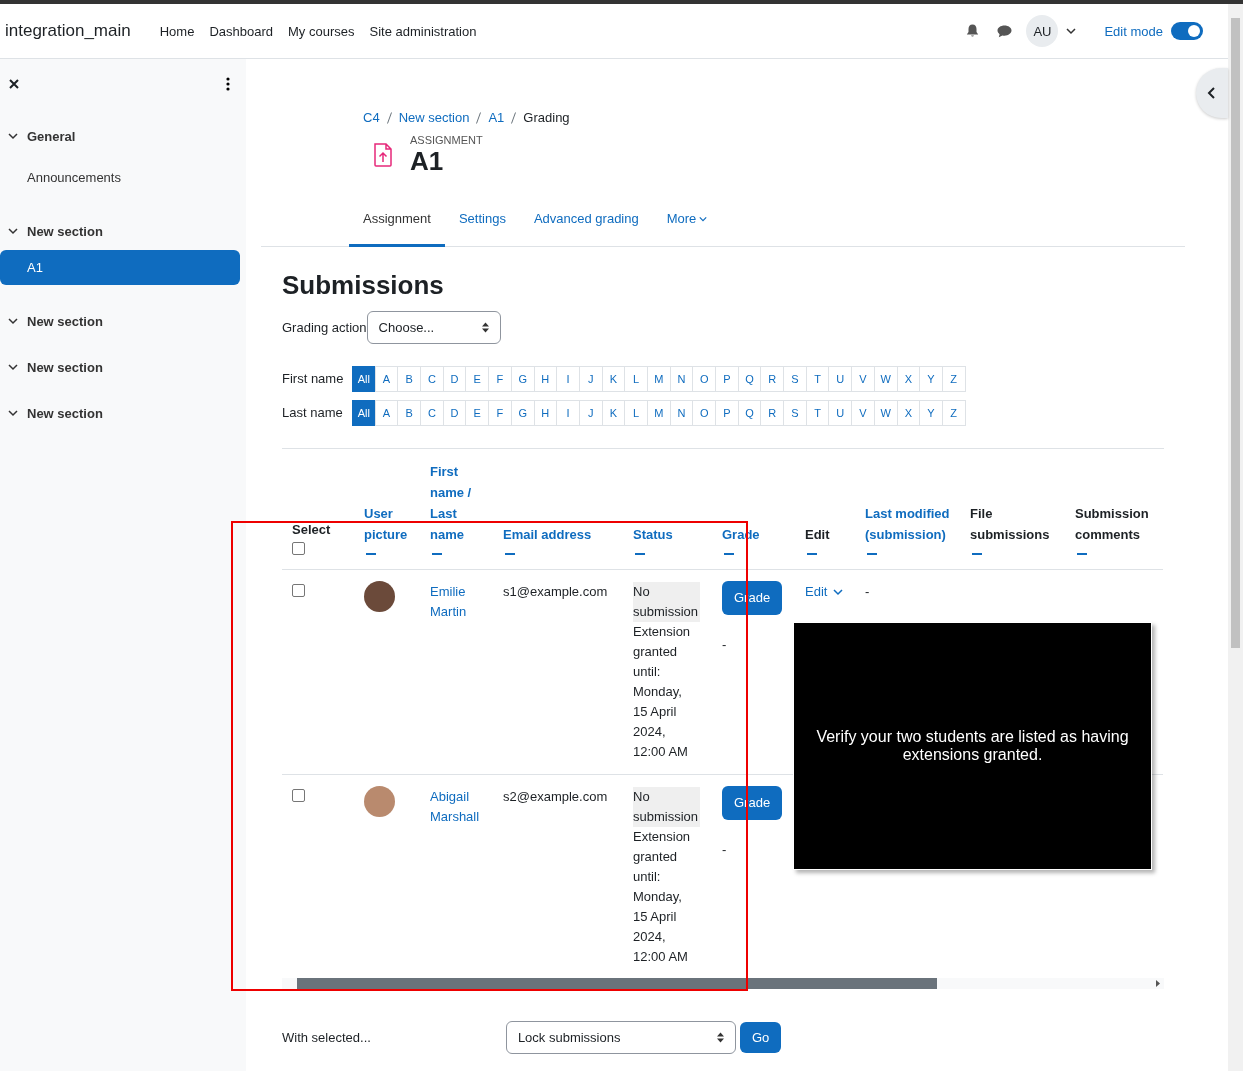 Image resolution: width=1243 pixels, height=1071 pixels. I want to click on more-tab: More, so click(687, 219).